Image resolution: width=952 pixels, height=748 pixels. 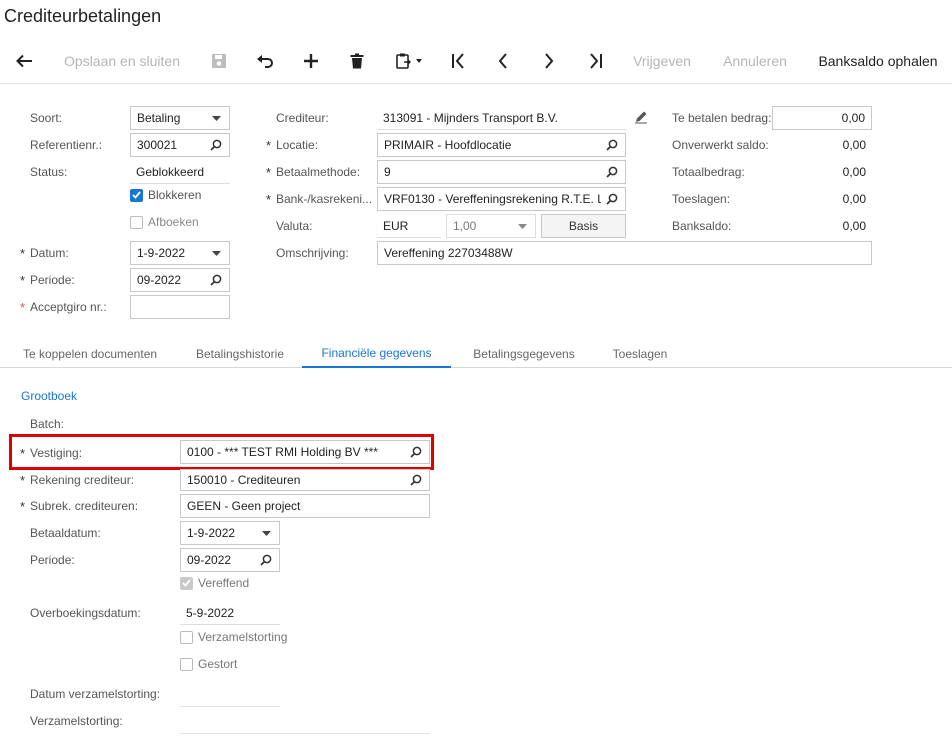 What do you see at coordinates (180, 280) in the screenshot?
I see `periode-field: 09-2022` at bounding box center [180, 280].